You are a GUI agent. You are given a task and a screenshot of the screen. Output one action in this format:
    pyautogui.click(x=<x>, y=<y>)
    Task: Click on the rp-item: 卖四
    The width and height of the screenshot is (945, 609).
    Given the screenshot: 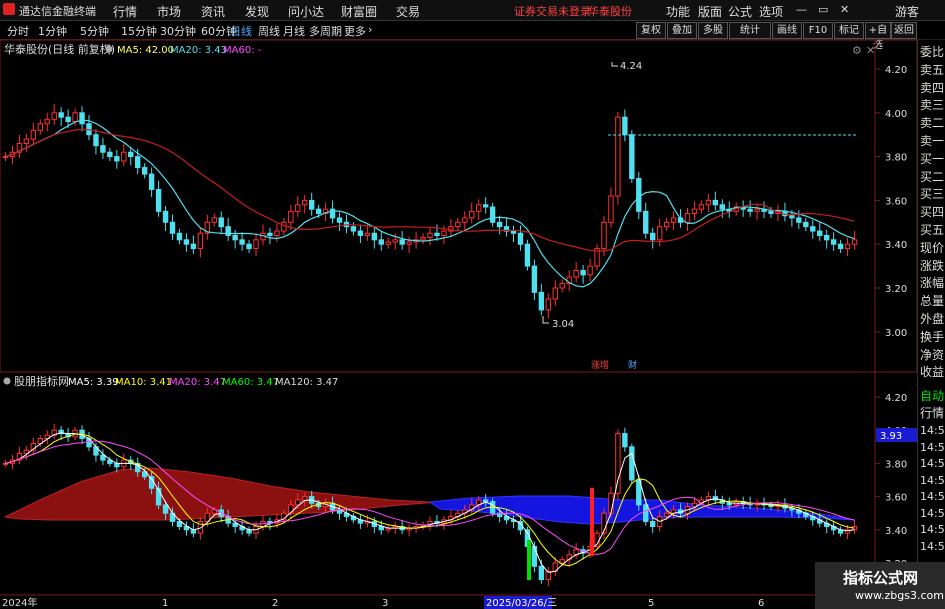 What is the action you would take?
    pyautogui.click(x=932, y=87)
    